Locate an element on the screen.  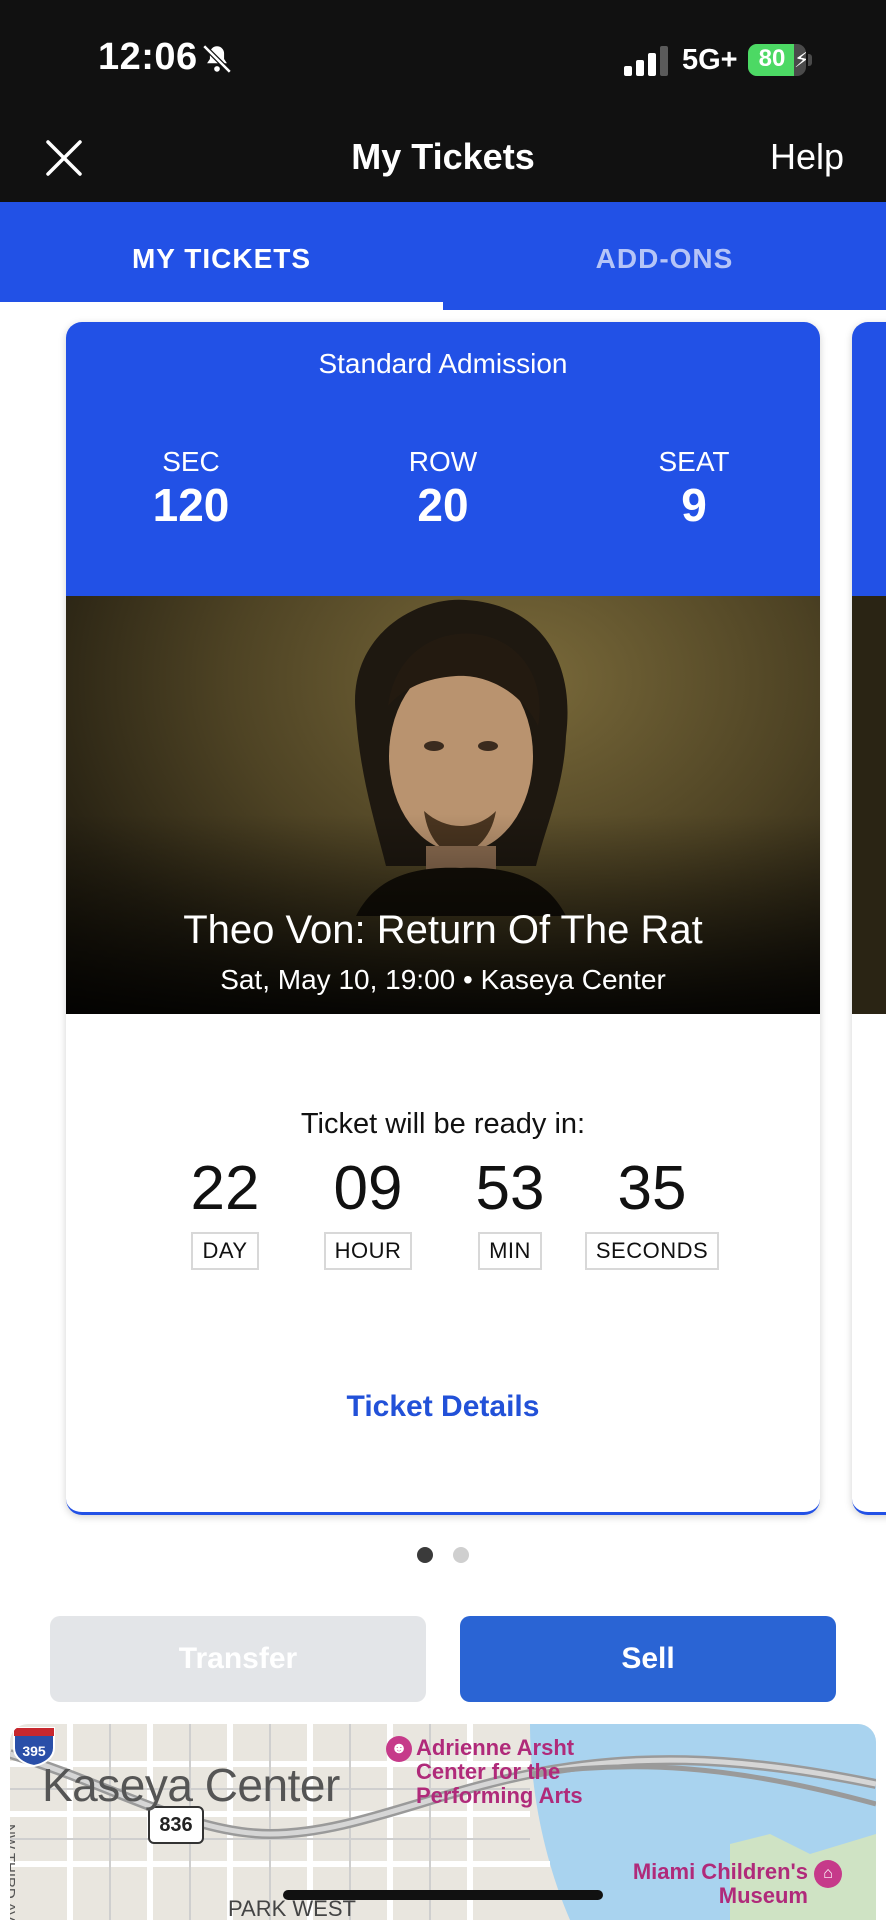
row-value: 20 is located at coordinates (443, 505).